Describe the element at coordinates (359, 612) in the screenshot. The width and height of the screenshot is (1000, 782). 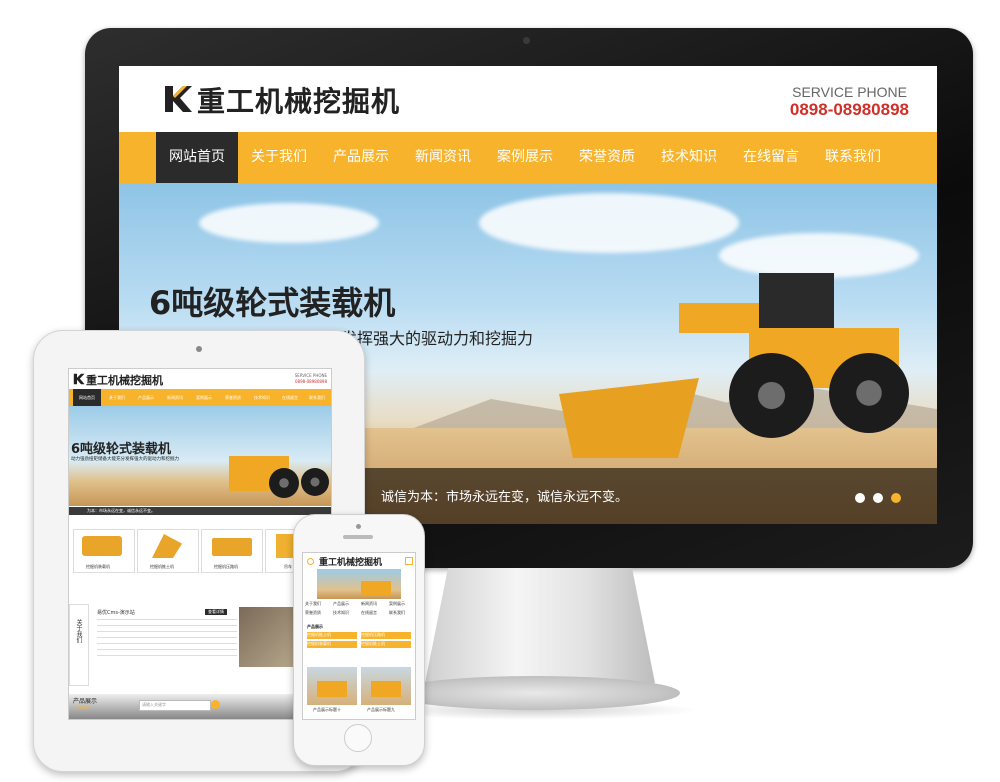
I see `phone-nav-grid: 关于我们 产品展示 新闻资讯 案例展示 荣誉资质 技术知识 在线留言 联系我们` at that location.